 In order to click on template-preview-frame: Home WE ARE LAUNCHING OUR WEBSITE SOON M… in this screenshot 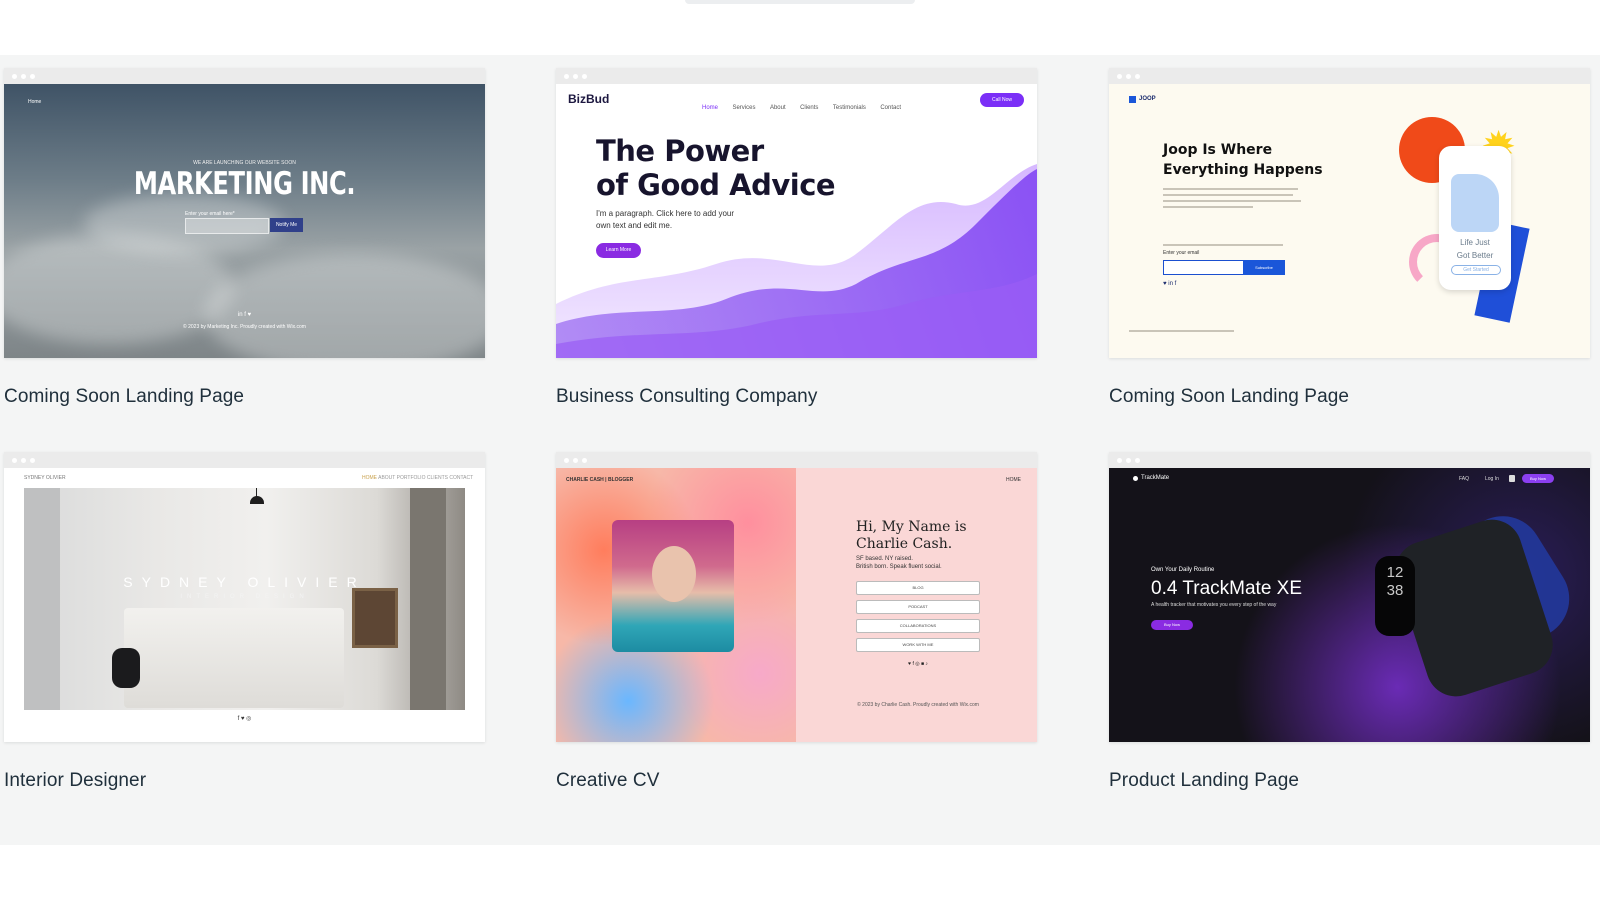, I will do `click(244, 213)`.